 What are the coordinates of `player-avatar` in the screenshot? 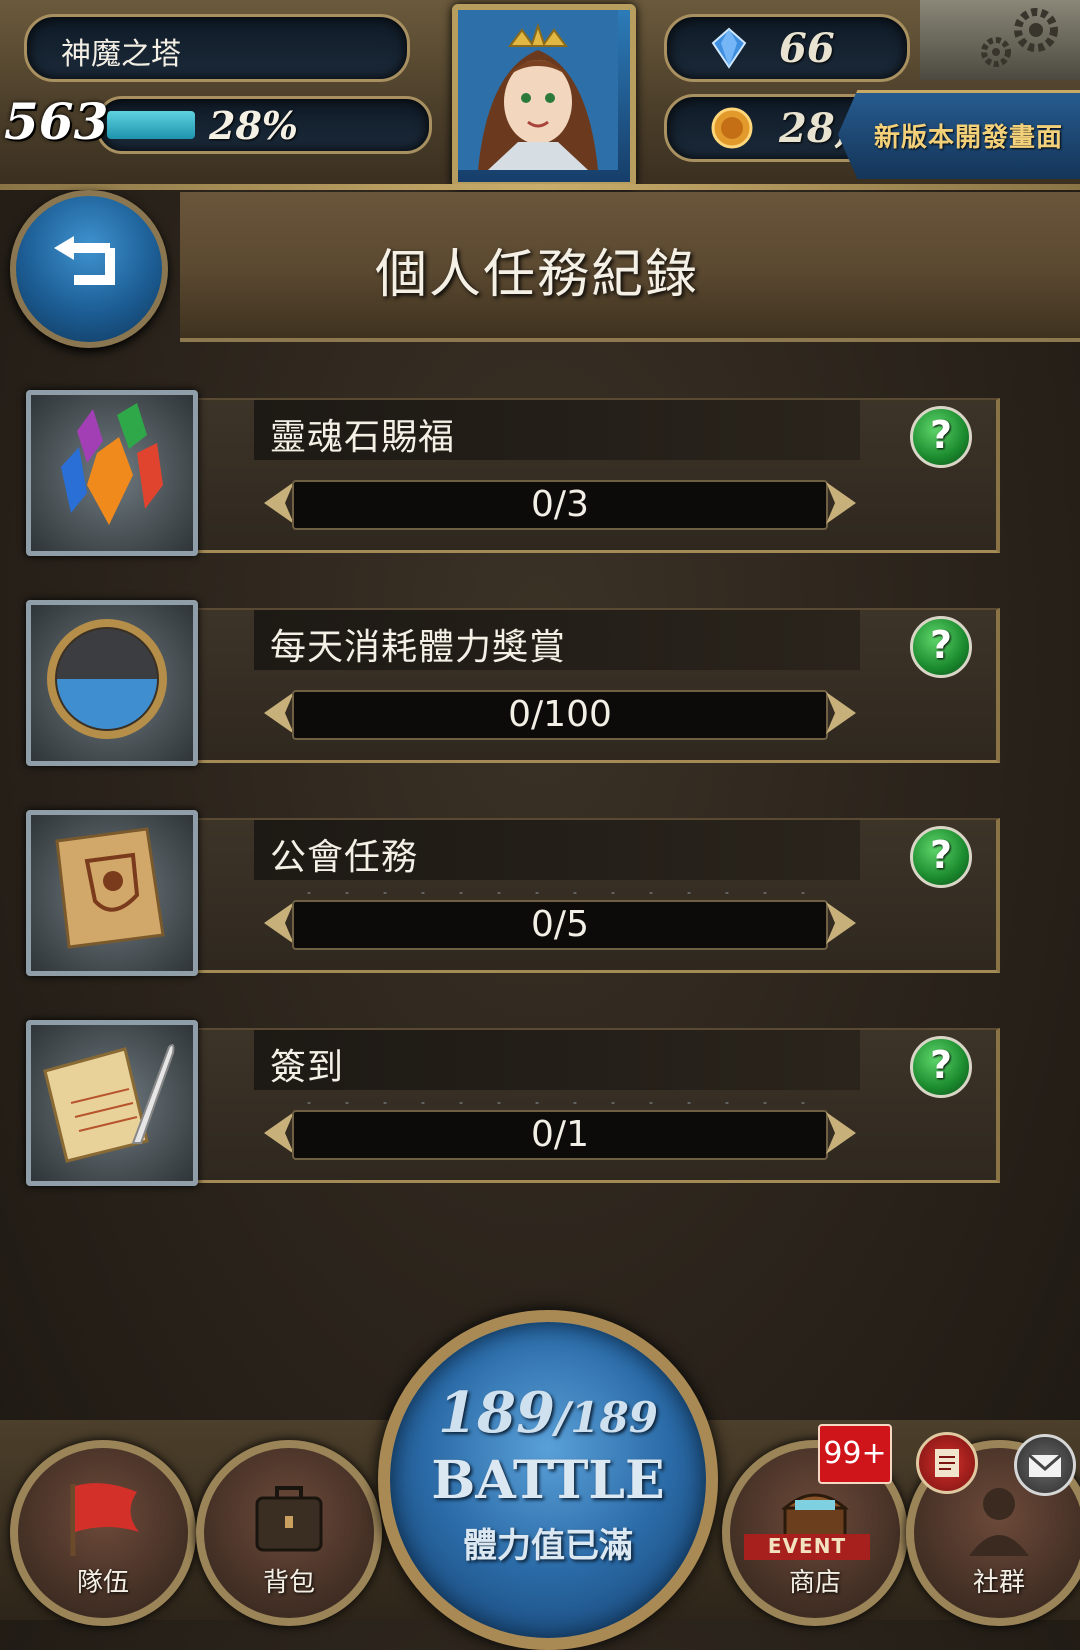 It's located at (544, 96).